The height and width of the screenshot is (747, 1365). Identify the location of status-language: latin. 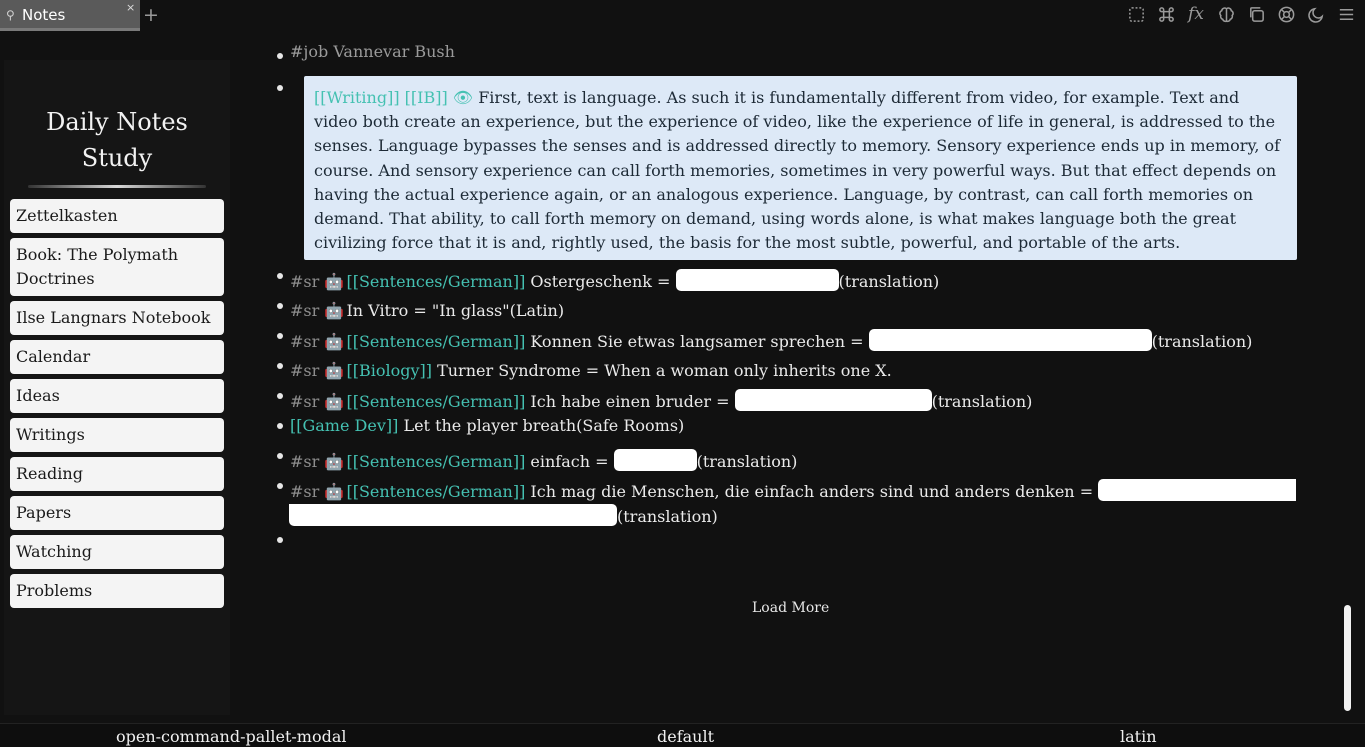
(1138, 737).